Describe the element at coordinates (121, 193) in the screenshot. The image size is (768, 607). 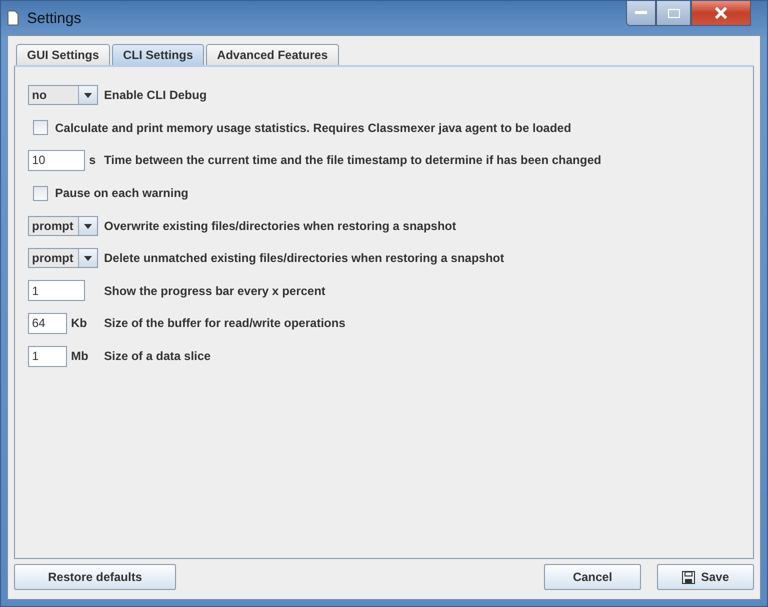
I see `checkbox-label: Pause on each warning` at that location.